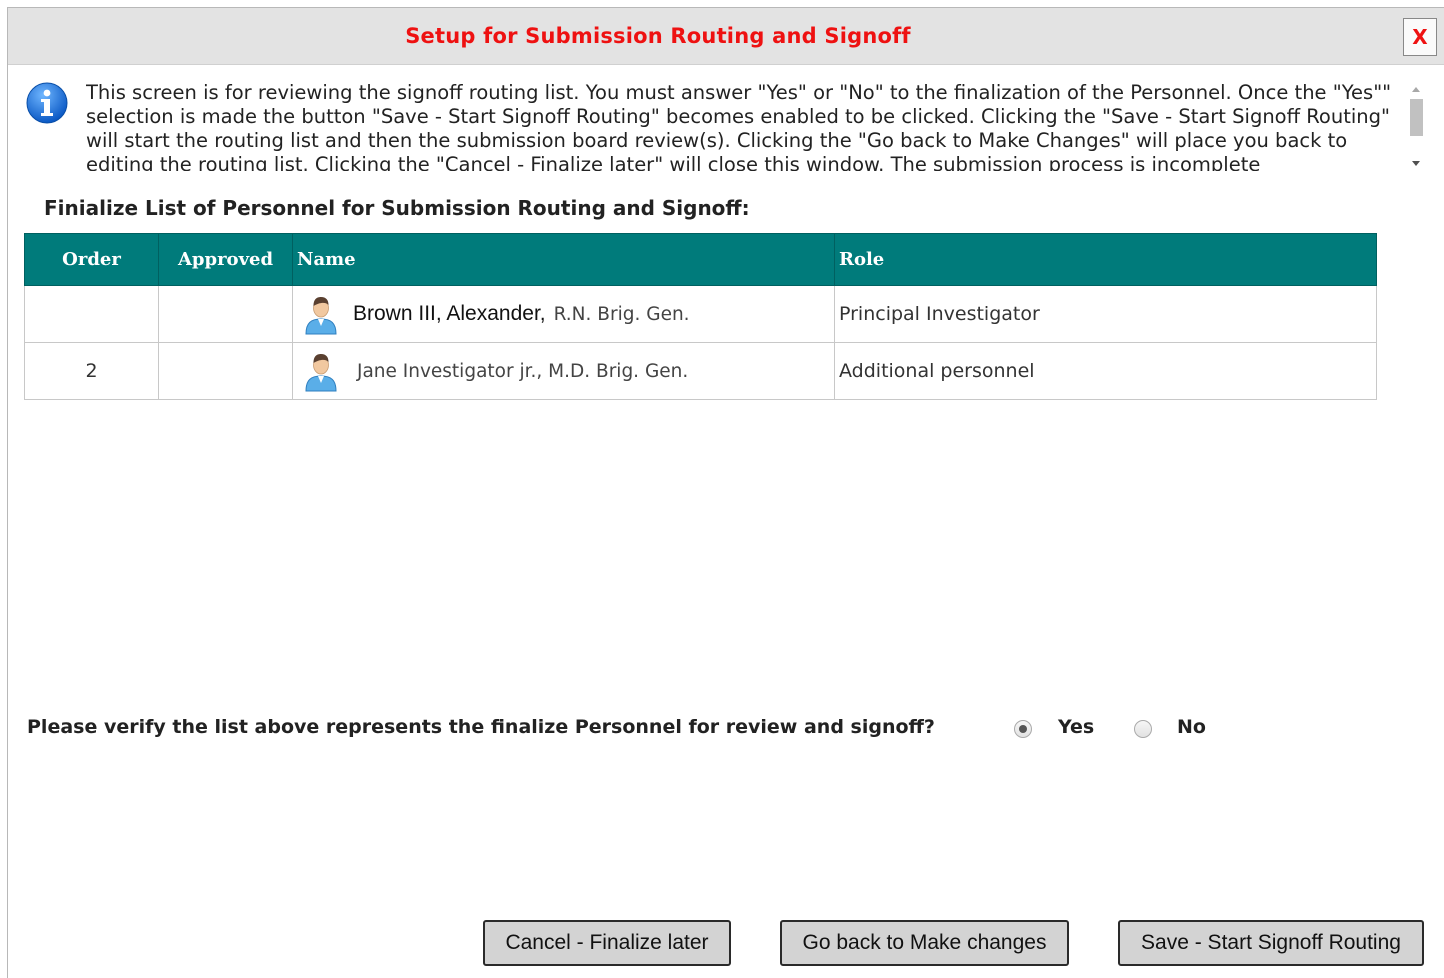 The height and width of the screenshot is (978, 1444). Describe the element at coordinates (1143, 729) in the screenshot. I see `no-radio` at that location.